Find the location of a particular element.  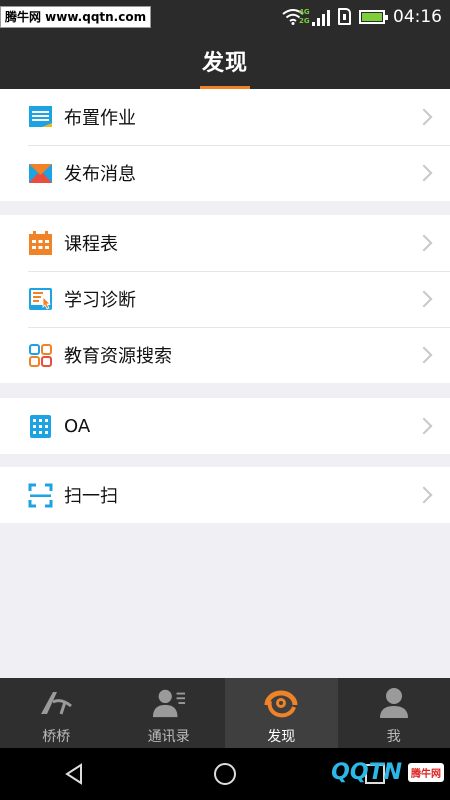

menu-item-scan: 扫一扫 is located at coordinates (225, 495).